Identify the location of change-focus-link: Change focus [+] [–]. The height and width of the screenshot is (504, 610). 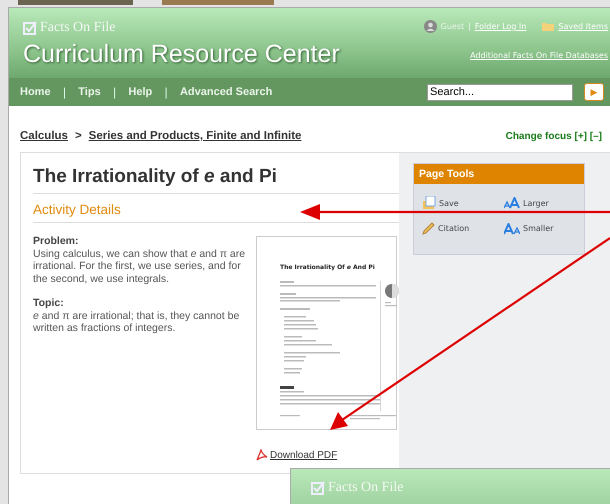
(554, 136).